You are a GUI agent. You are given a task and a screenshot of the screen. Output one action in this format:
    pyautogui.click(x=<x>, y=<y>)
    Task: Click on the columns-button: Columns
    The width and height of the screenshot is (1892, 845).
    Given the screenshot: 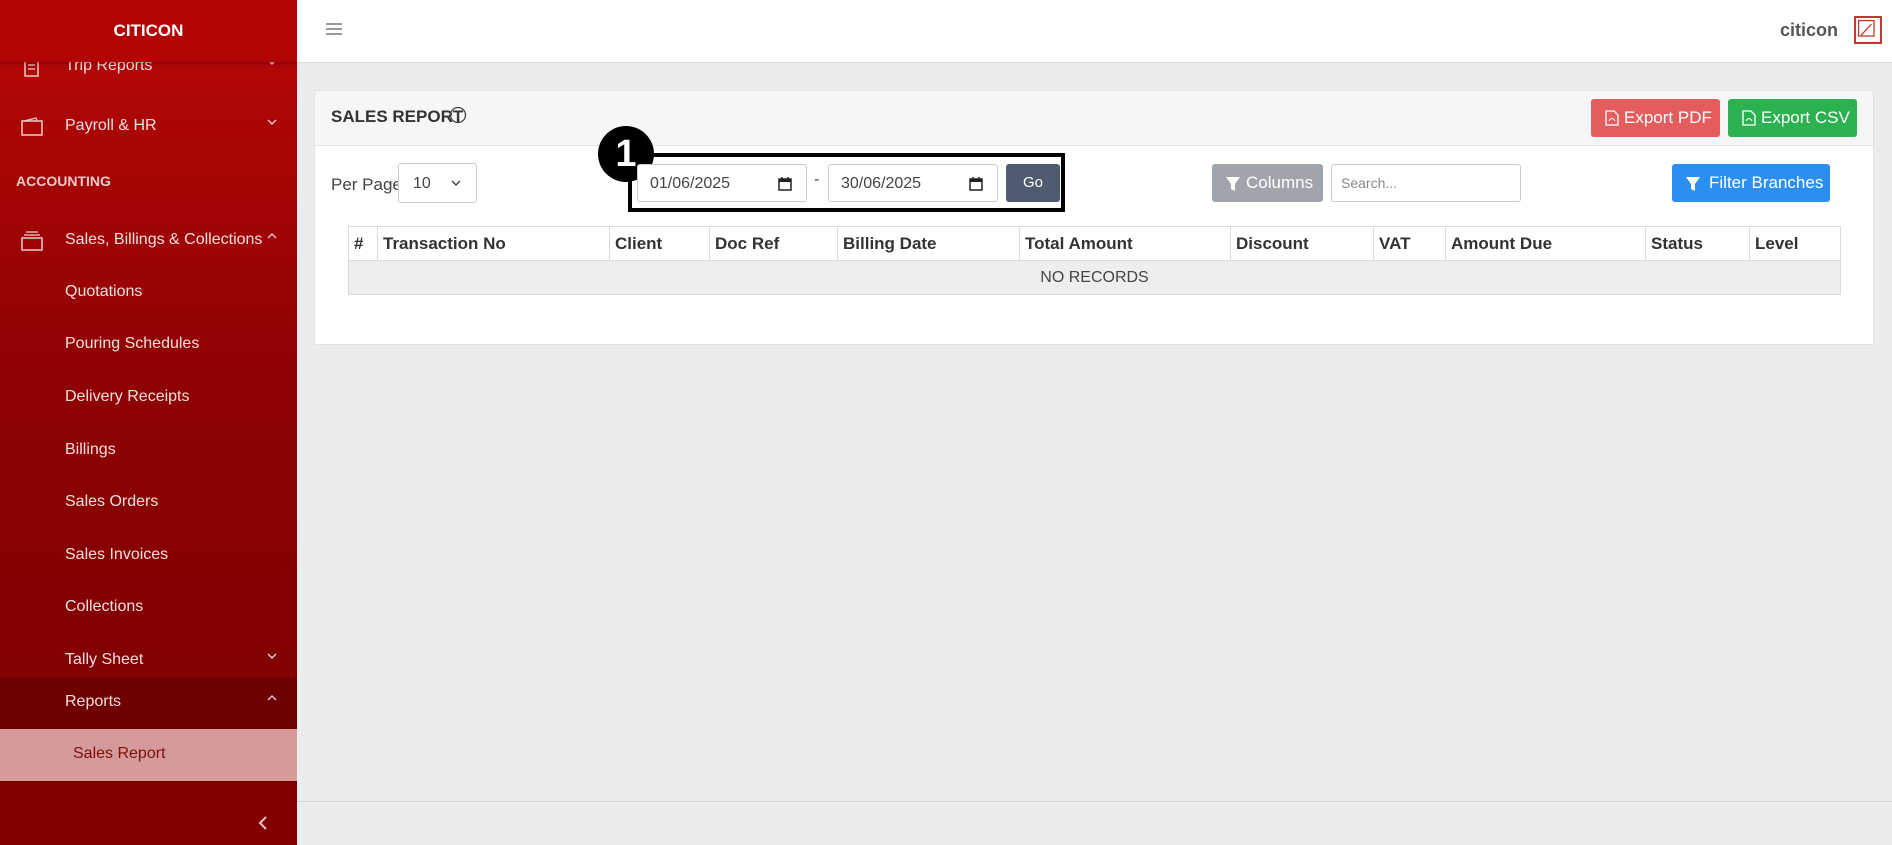 What is the action you would take?
    pyautogui.click(x=1267, y=183)
    